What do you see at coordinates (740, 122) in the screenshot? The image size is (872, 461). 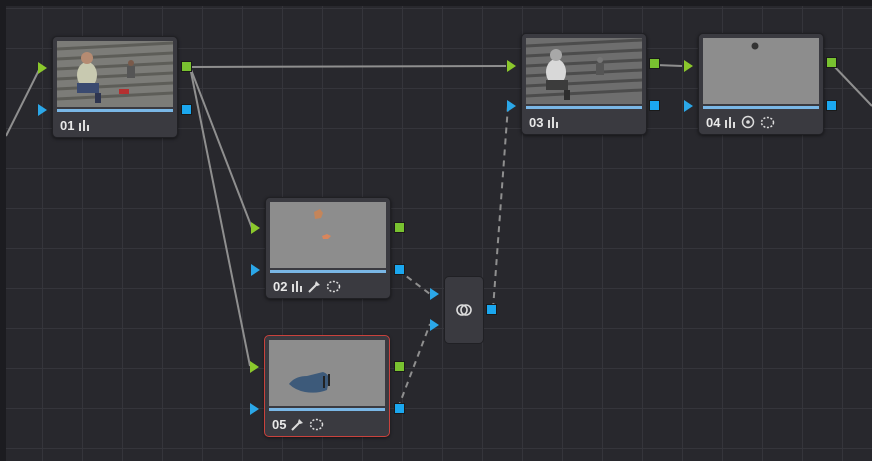 I see `node-04-info: 04` at bounding box center [740, 122].